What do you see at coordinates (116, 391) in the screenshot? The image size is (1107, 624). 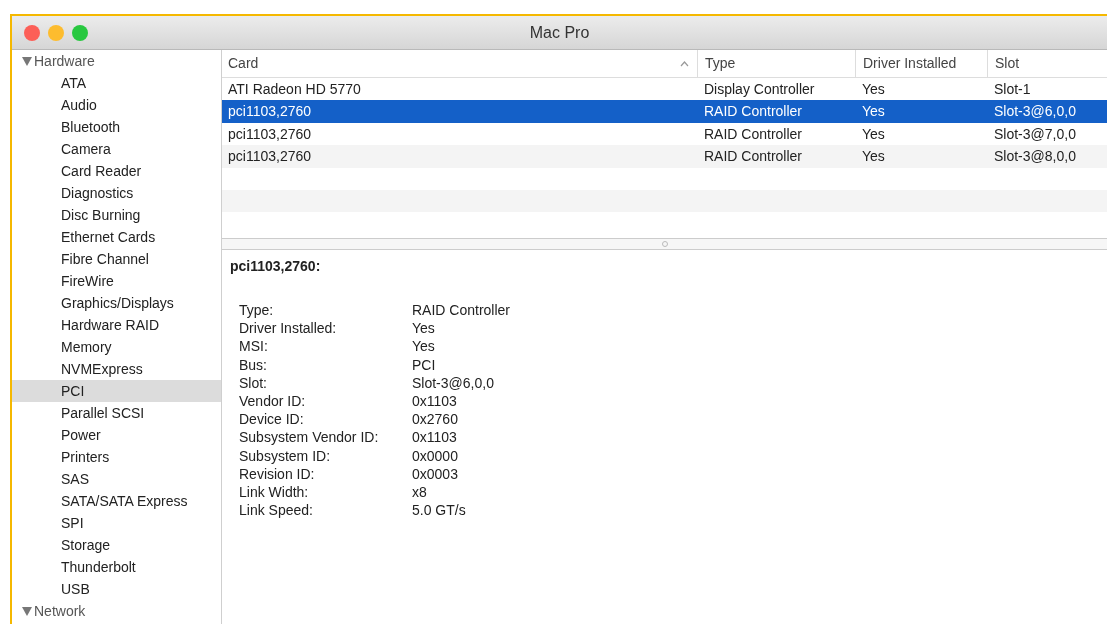 I see `sidebar-item: PCI` at bounding box center [116, 391].